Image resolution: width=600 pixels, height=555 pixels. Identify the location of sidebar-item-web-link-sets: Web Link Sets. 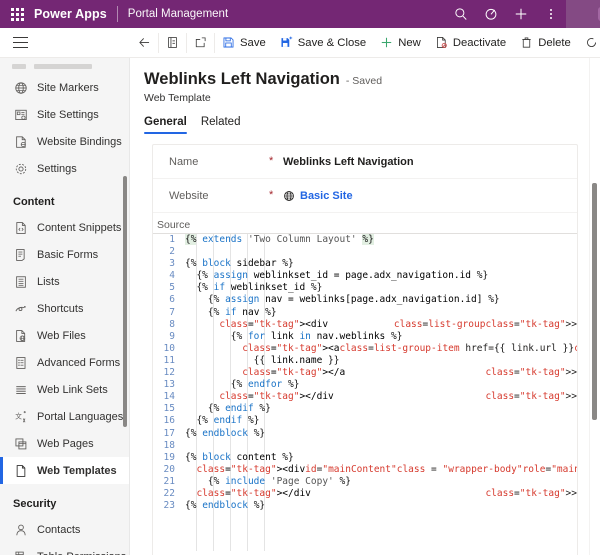
(64, 389).